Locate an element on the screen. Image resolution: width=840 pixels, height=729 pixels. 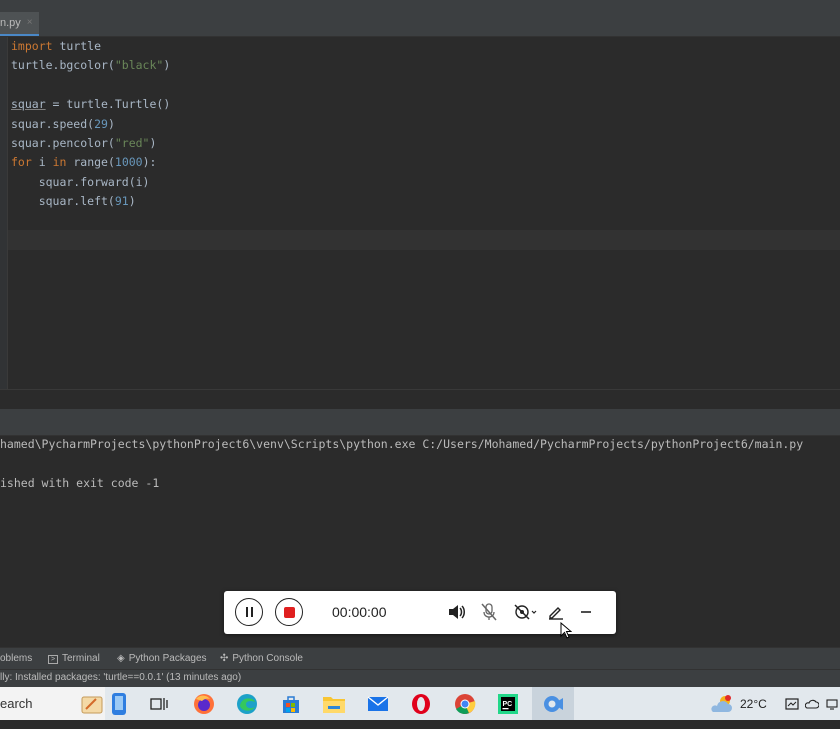
caret-line-highlight is located at coordinates (424, 240).